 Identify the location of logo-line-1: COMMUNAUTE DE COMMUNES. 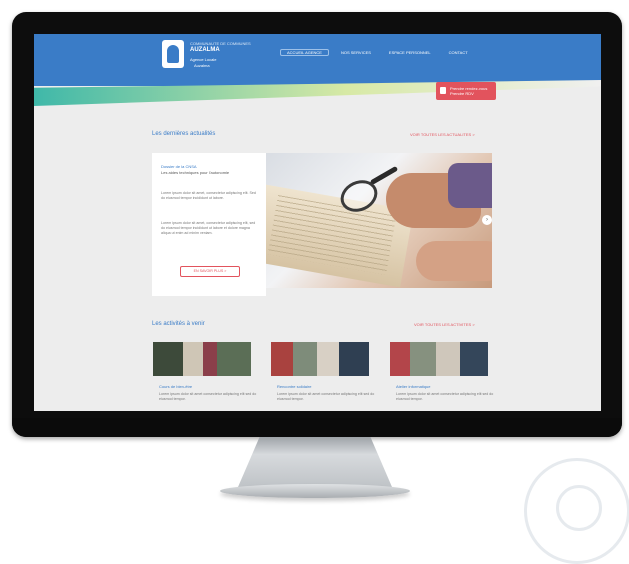
(220, 43).